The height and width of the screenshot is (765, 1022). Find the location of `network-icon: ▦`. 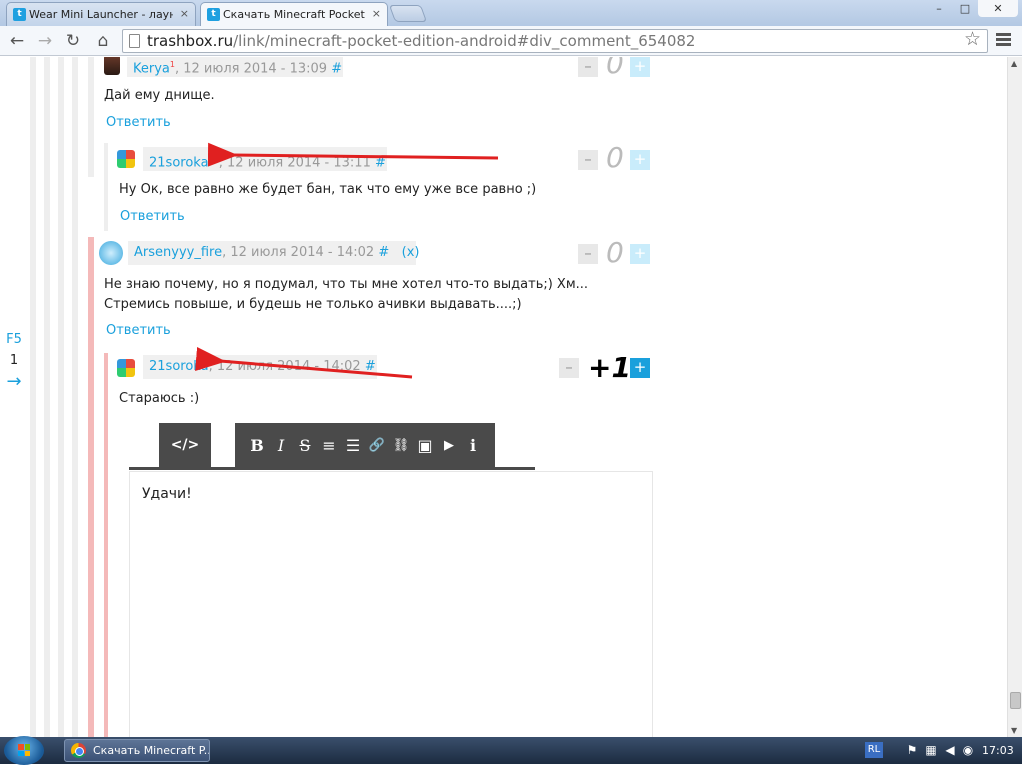

network-icon: ▦ is located at coordinates (931, 750).